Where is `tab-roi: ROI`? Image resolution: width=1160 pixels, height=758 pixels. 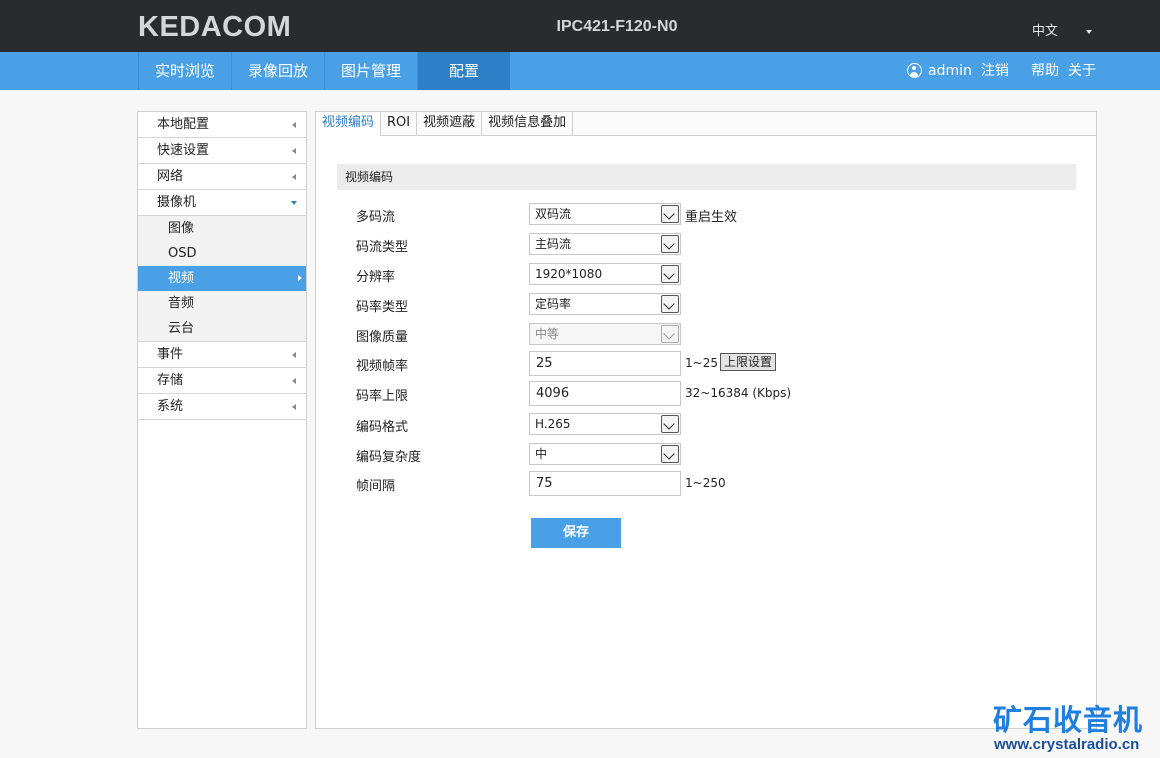 tab-roi: ROI is located at coordinates (399, 123).